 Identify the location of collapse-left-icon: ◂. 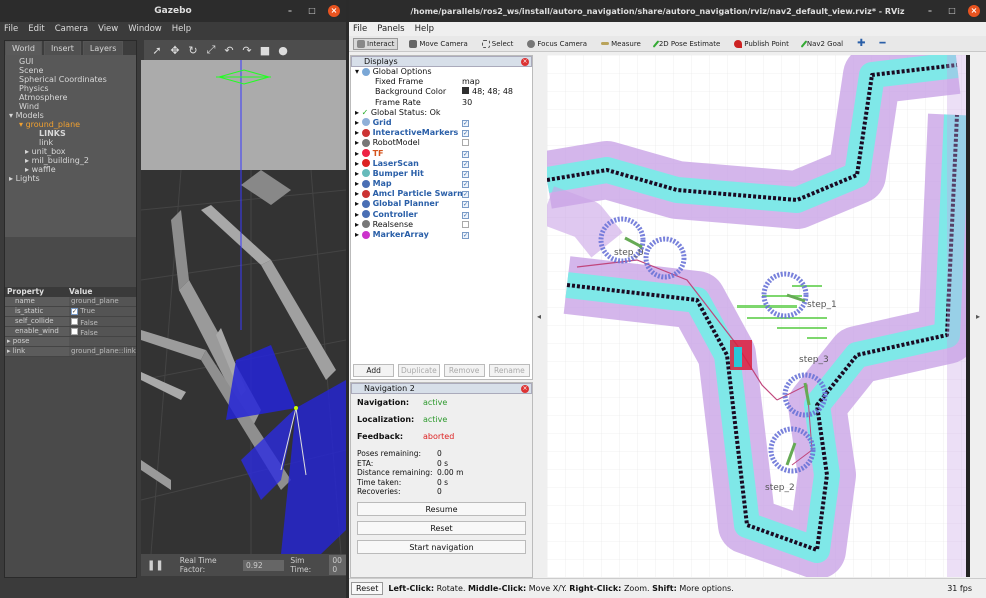
(539, 316).